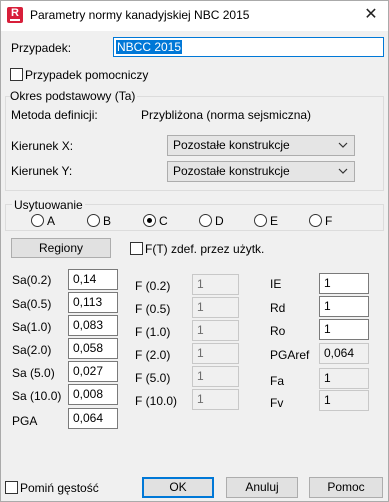 This screenshot has height=502, width=389. I want to click on site-radio-a, so click(37, 220).